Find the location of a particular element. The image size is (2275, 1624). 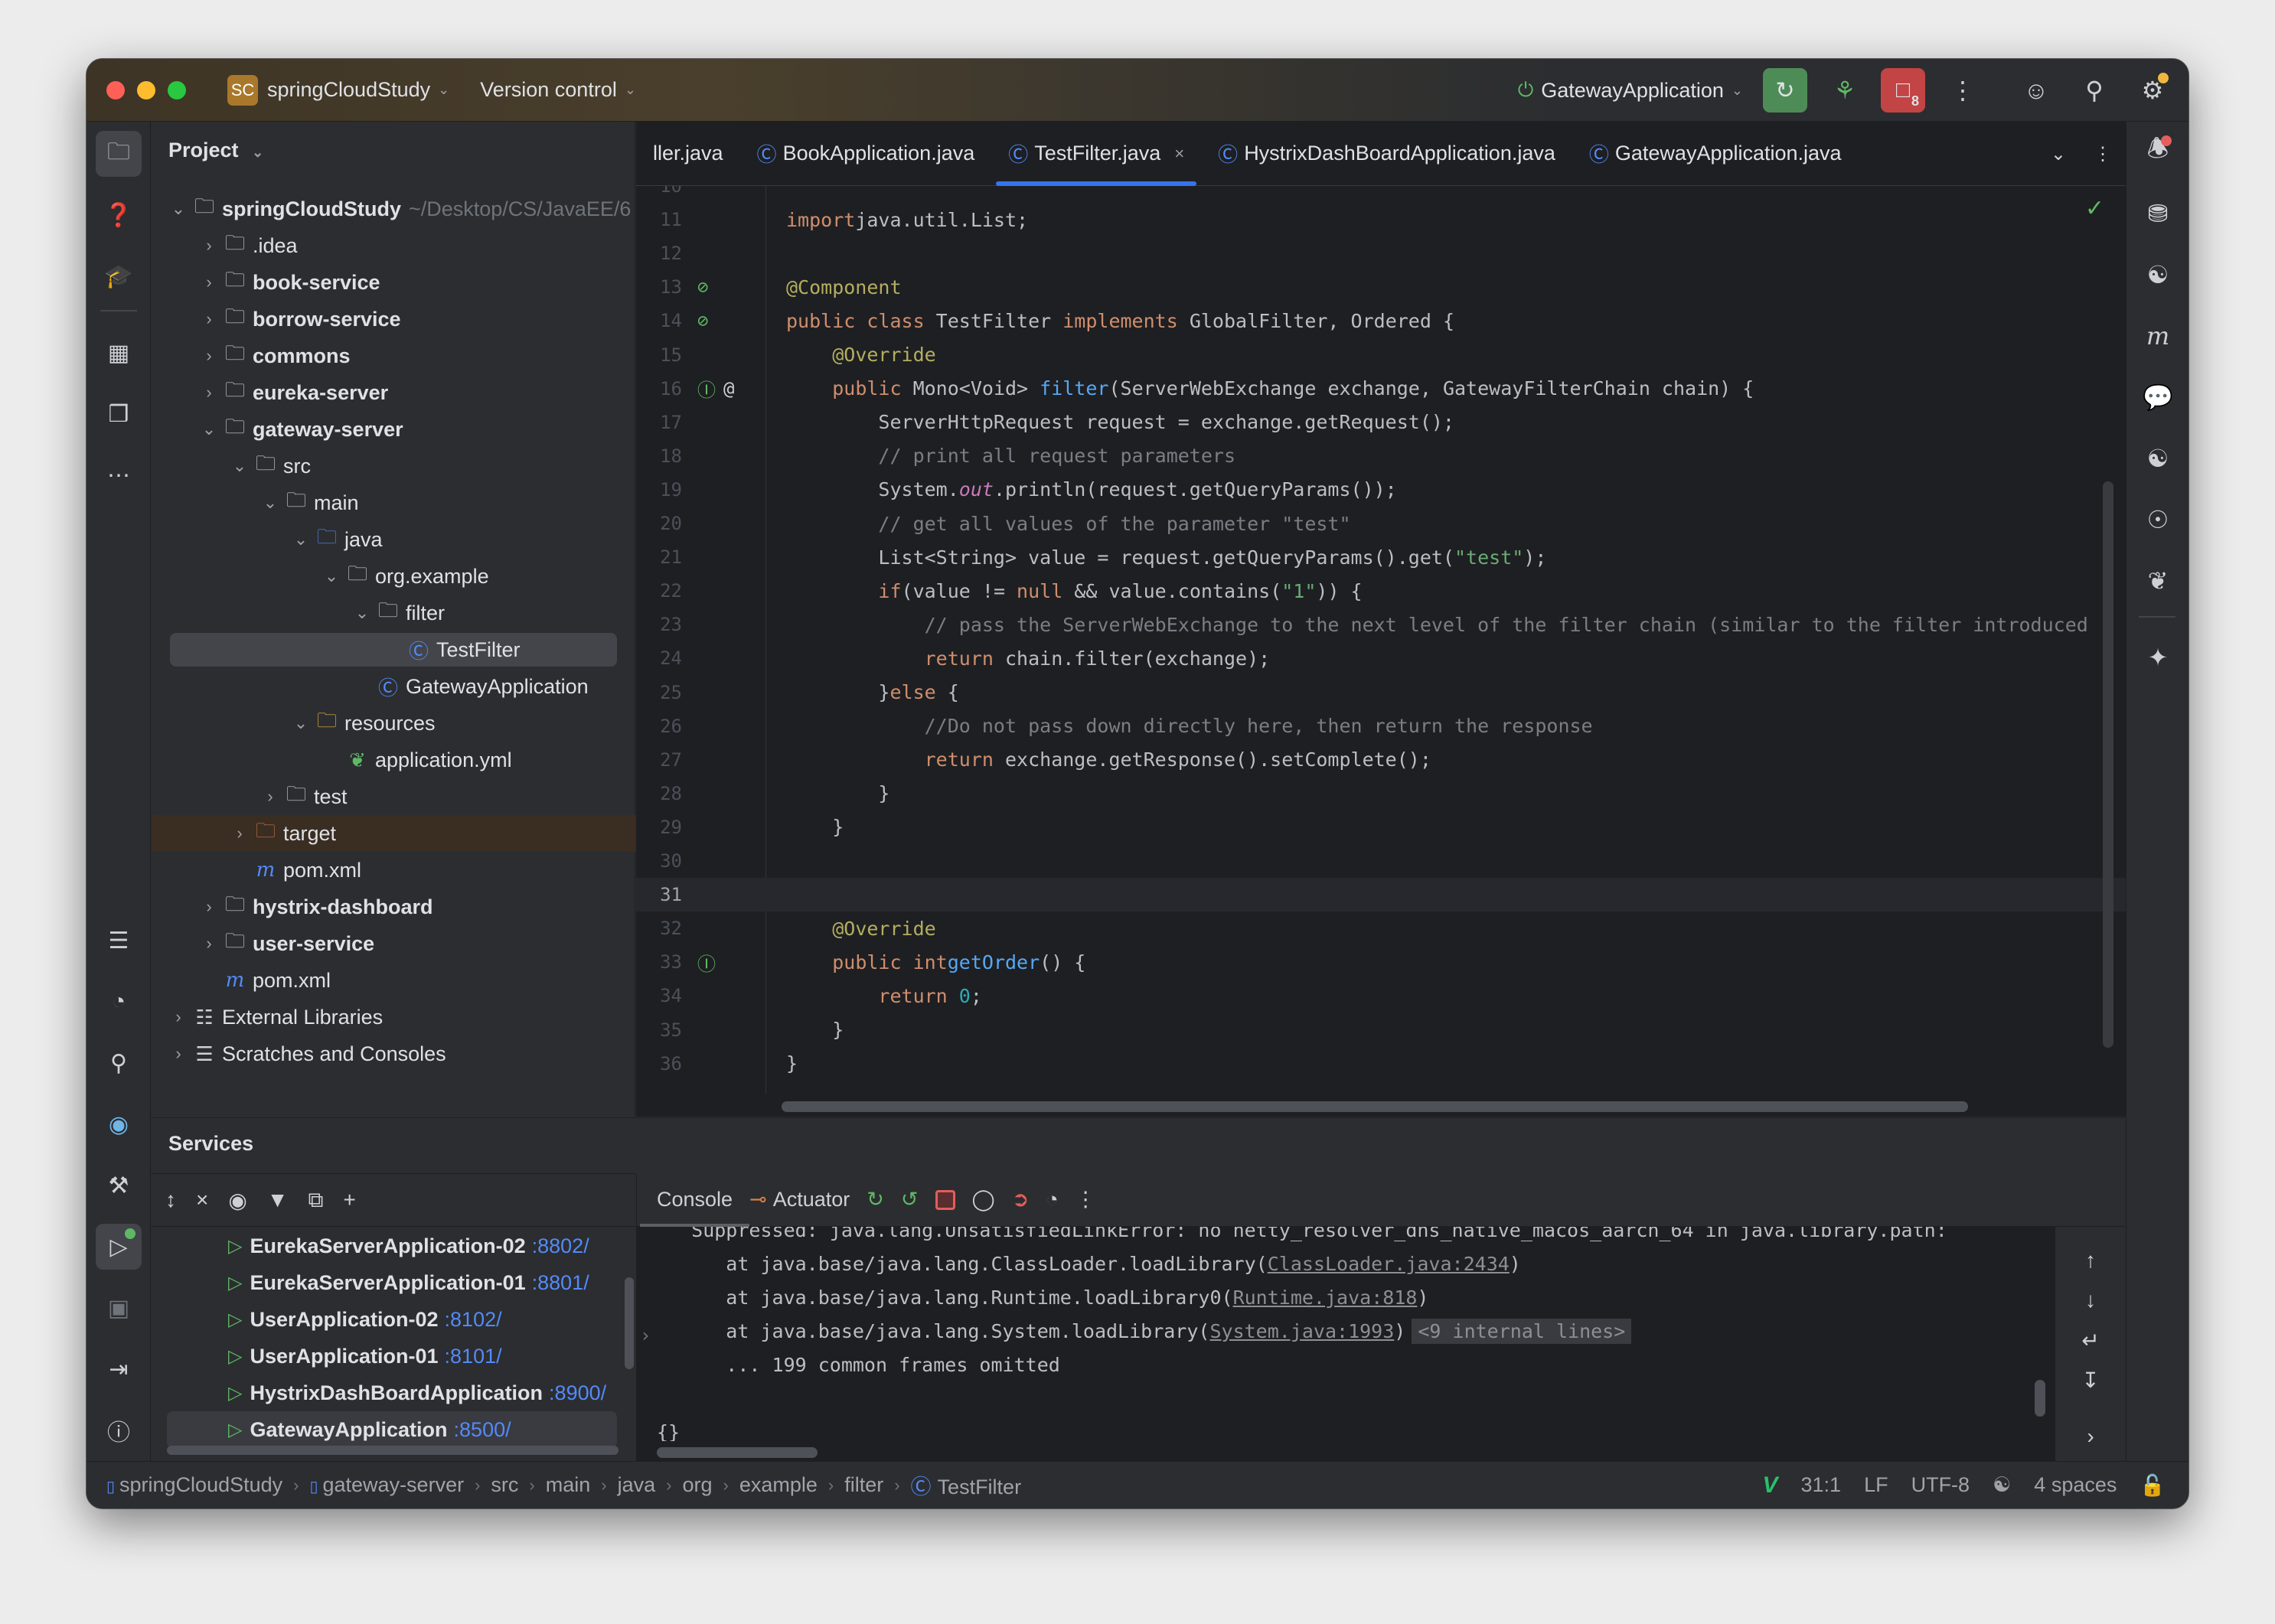

line-number: 24 is located at coordinates (659, 658).